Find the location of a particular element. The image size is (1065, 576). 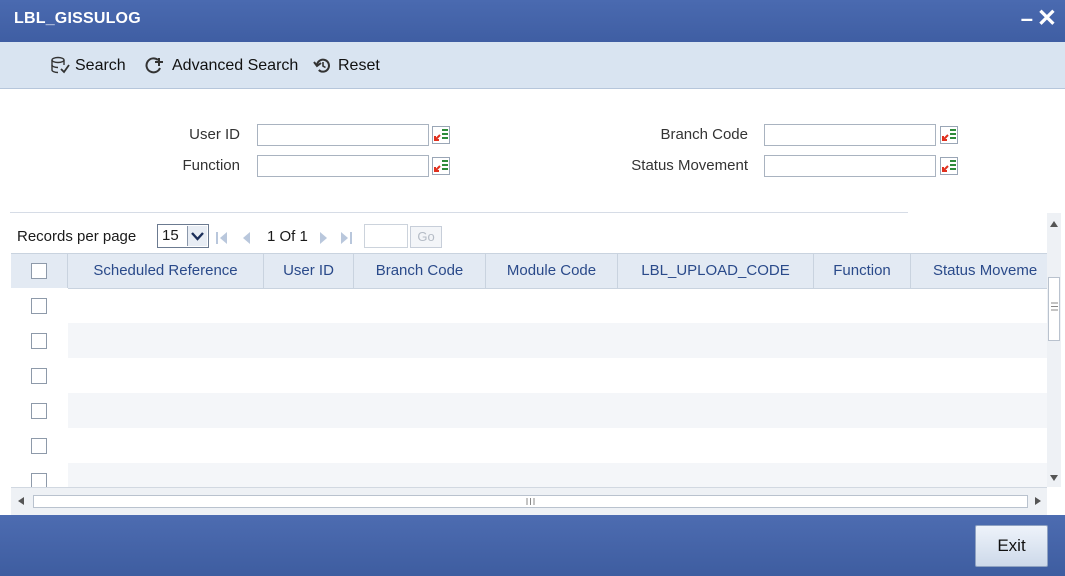

advanced-search-label: Advanced Search is located at coordinates (235, 65).